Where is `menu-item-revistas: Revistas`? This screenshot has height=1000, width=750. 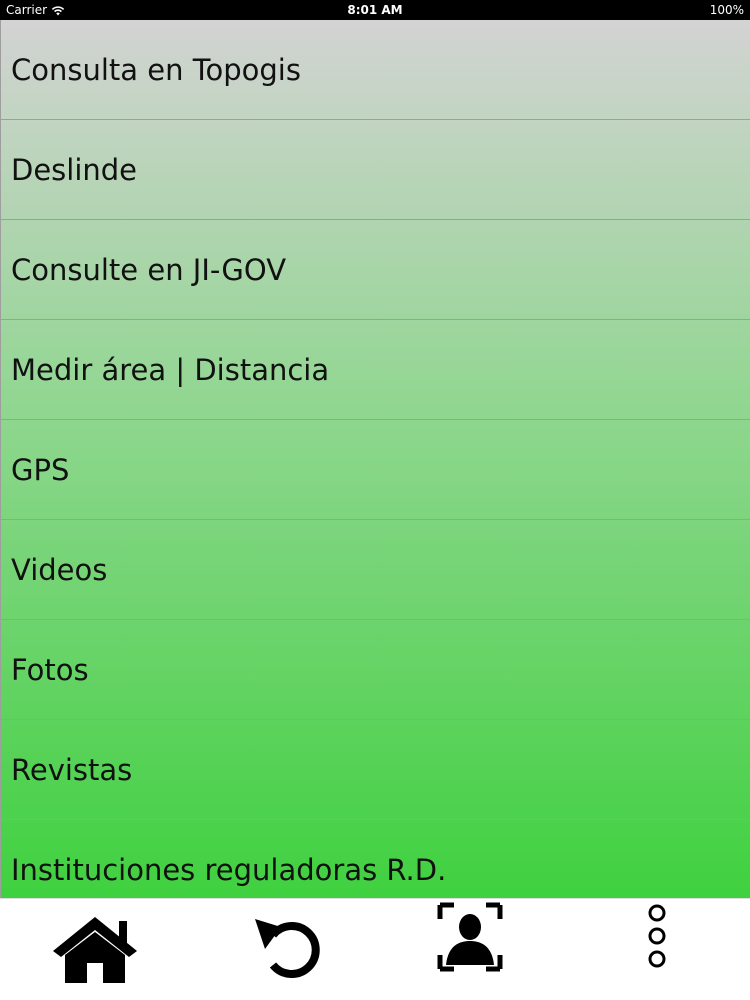 menu-item-revistas: Revistas is located at coordinates (375, 770).